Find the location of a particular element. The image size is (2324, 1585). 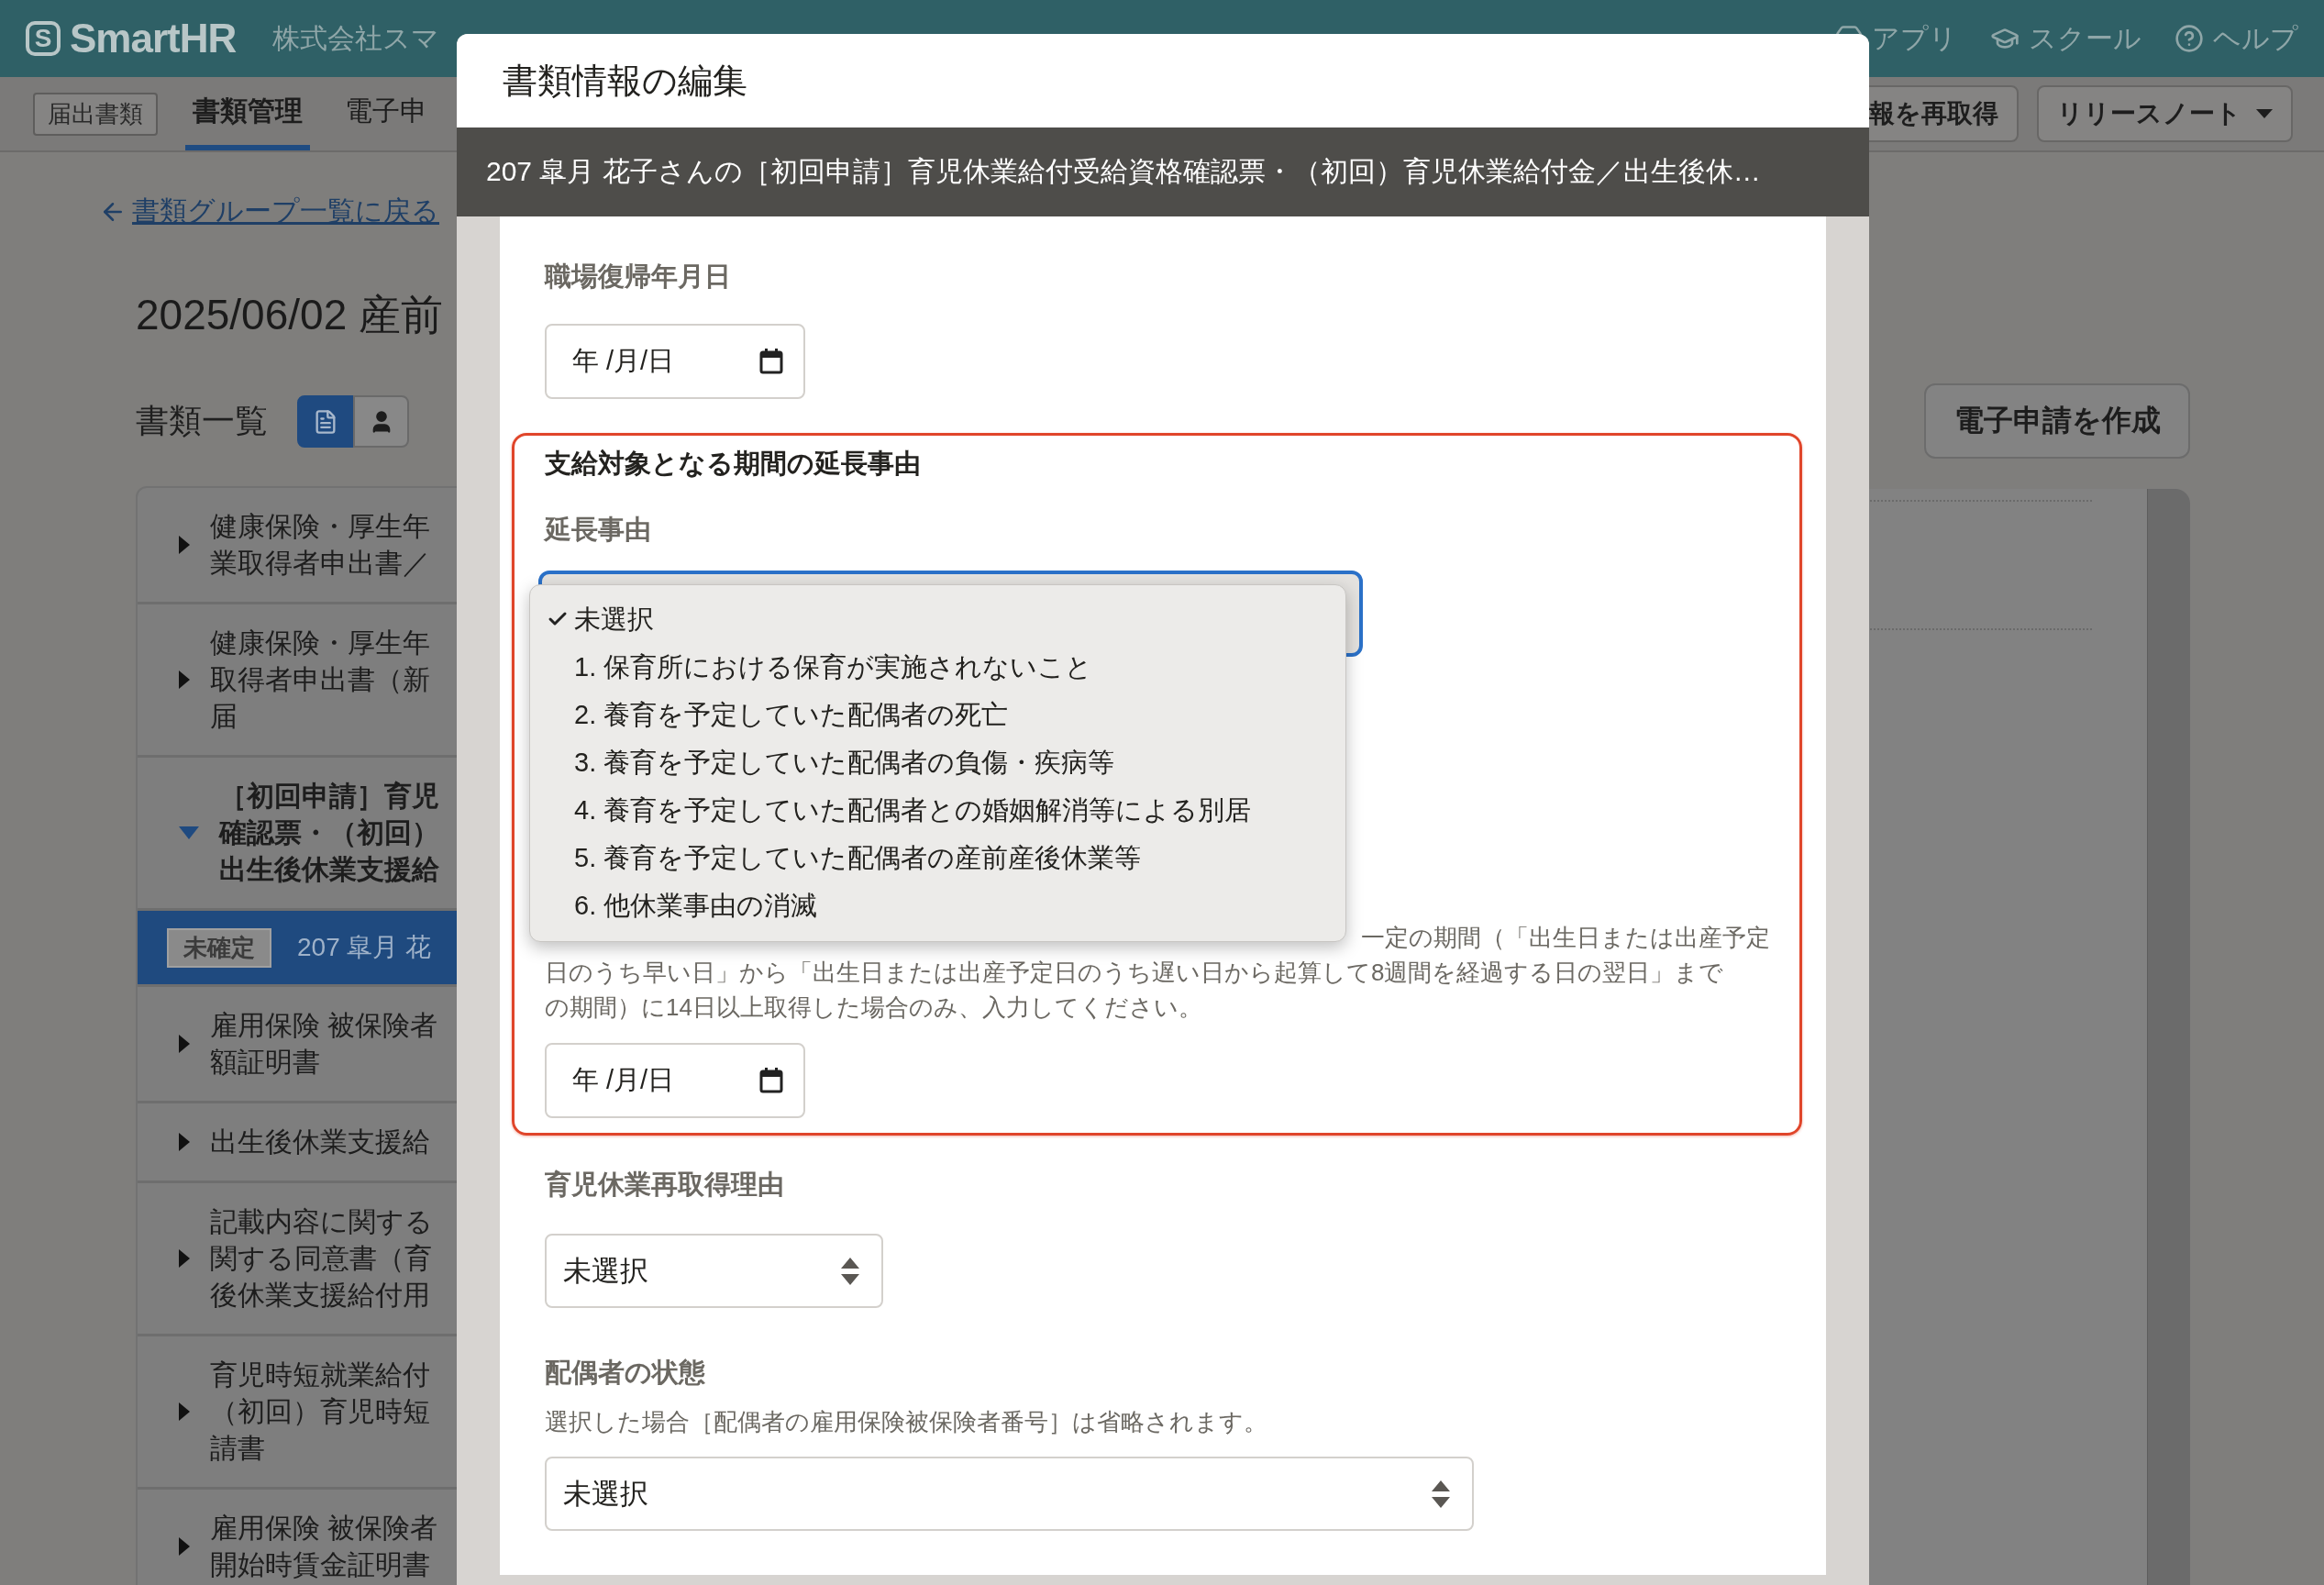

dropdown-option: 4. 養育を予定していた配偶者との婚姻解消等による別居 is located at coordinates (937, 811).